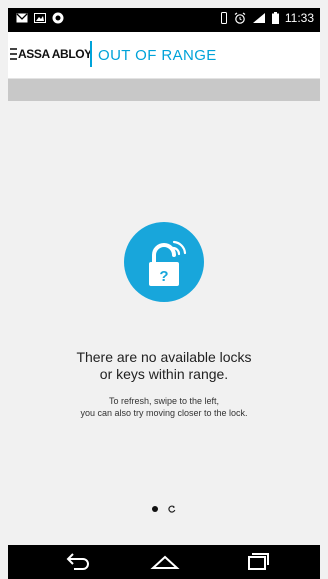 The image size is (328, 579). Describe the element at coordinates (155, 509) in the screenshot. I see `page-dot-active` at that location.